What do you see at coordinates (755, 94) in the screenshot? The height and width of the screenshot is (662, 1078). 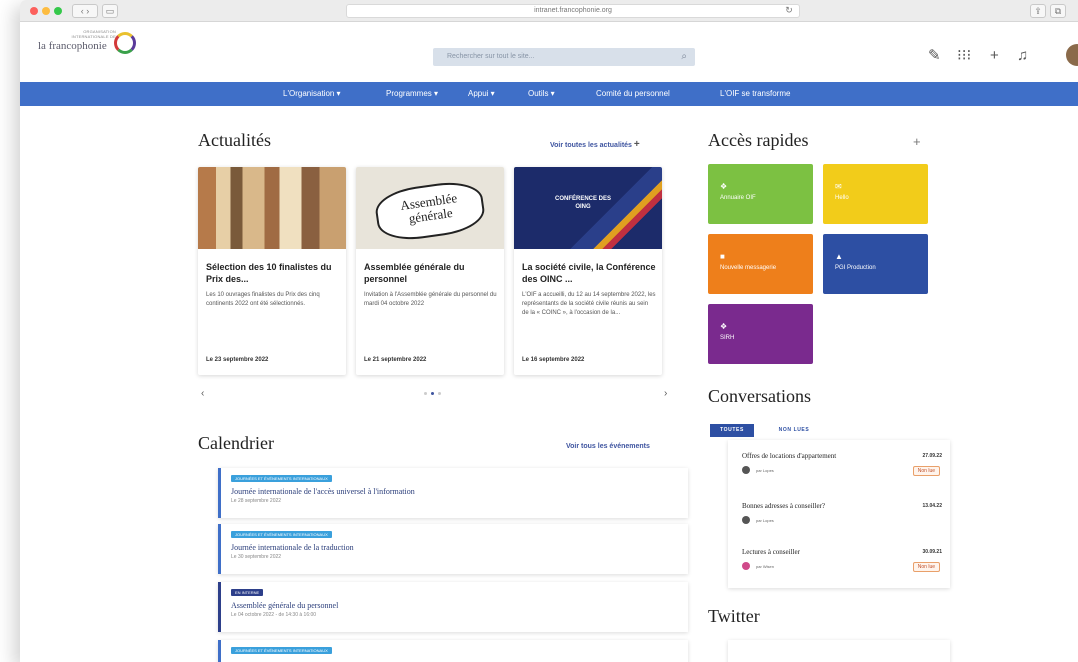 I see `nav-item-transforme: L'OIF se transforme` at bounding box center [755, 94].